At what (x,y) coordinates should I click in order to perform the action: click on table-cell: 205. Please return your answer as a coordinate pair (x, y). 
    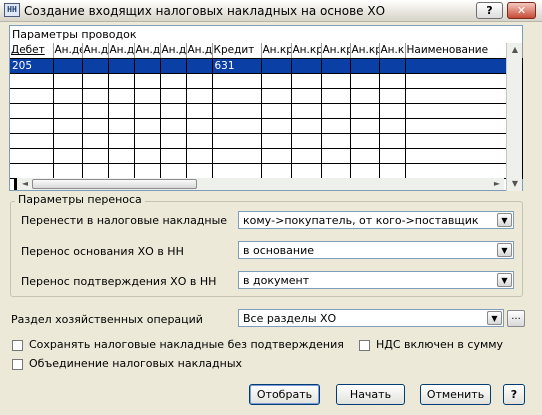
    Looking at the image, I should click on (32, 66).